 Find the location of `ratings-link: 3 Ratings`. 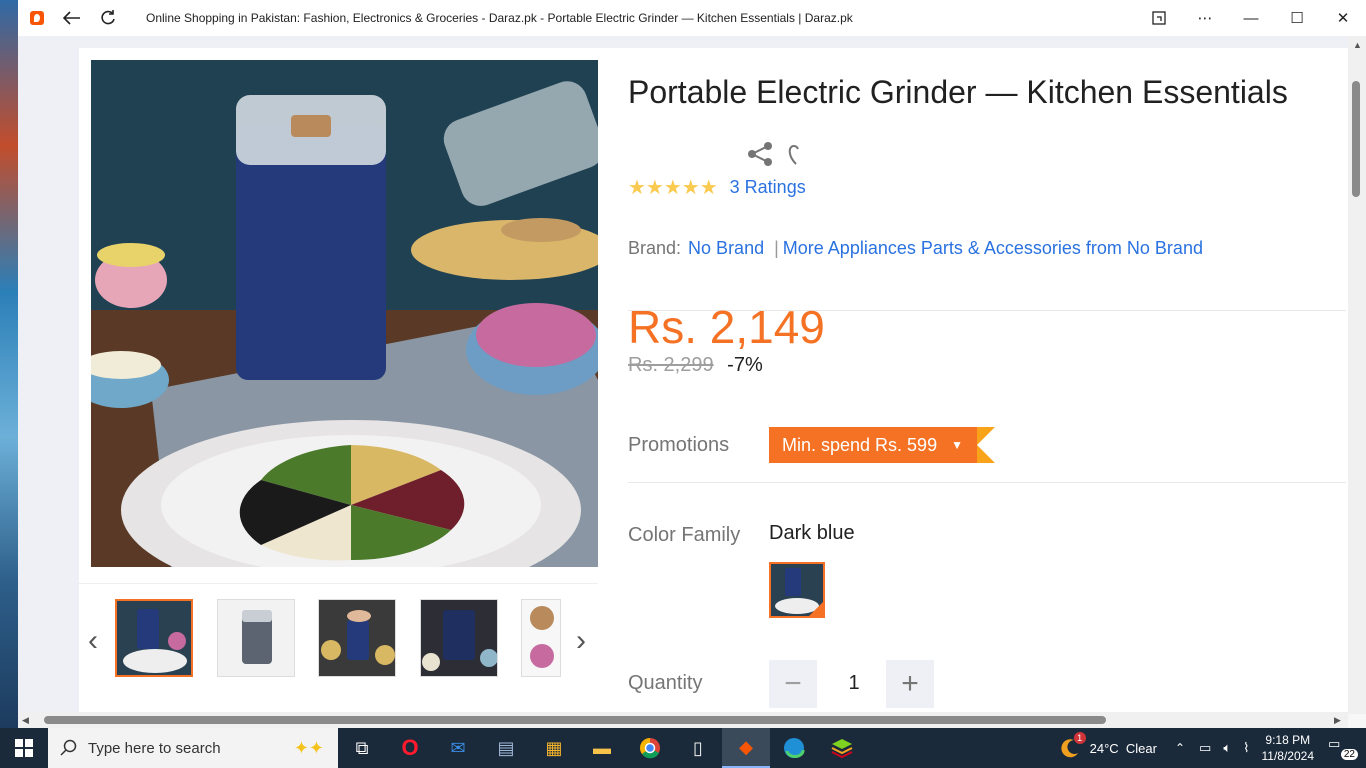

ratings-link: 3 Ratings is located at coordinates (768, 187).